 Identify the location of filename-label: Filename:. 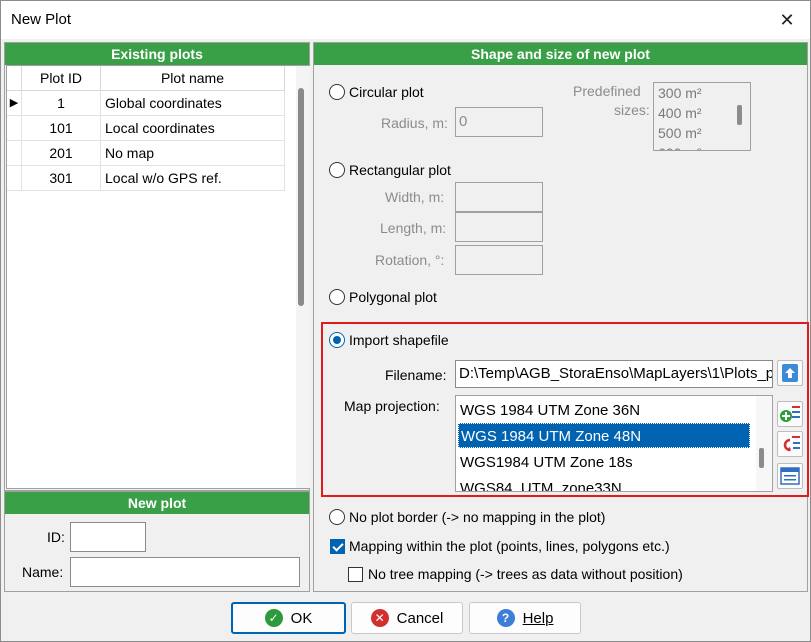
(416, 375).